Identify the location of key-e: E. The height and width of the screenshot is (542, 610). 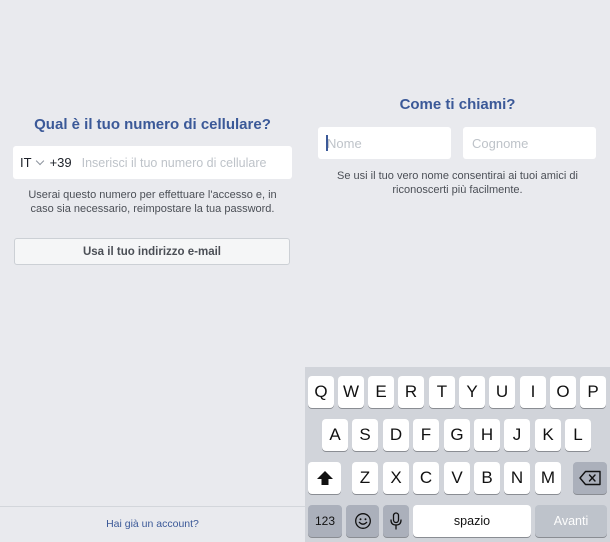
(381, 392).